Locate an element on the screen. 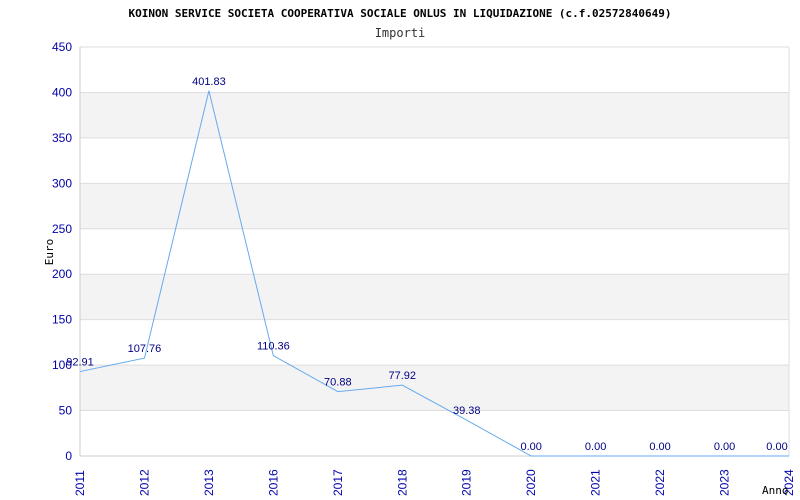 The height and width of the screenshot is (500, 800). y-tick-label: 400 is located at coordinates (62, 92).